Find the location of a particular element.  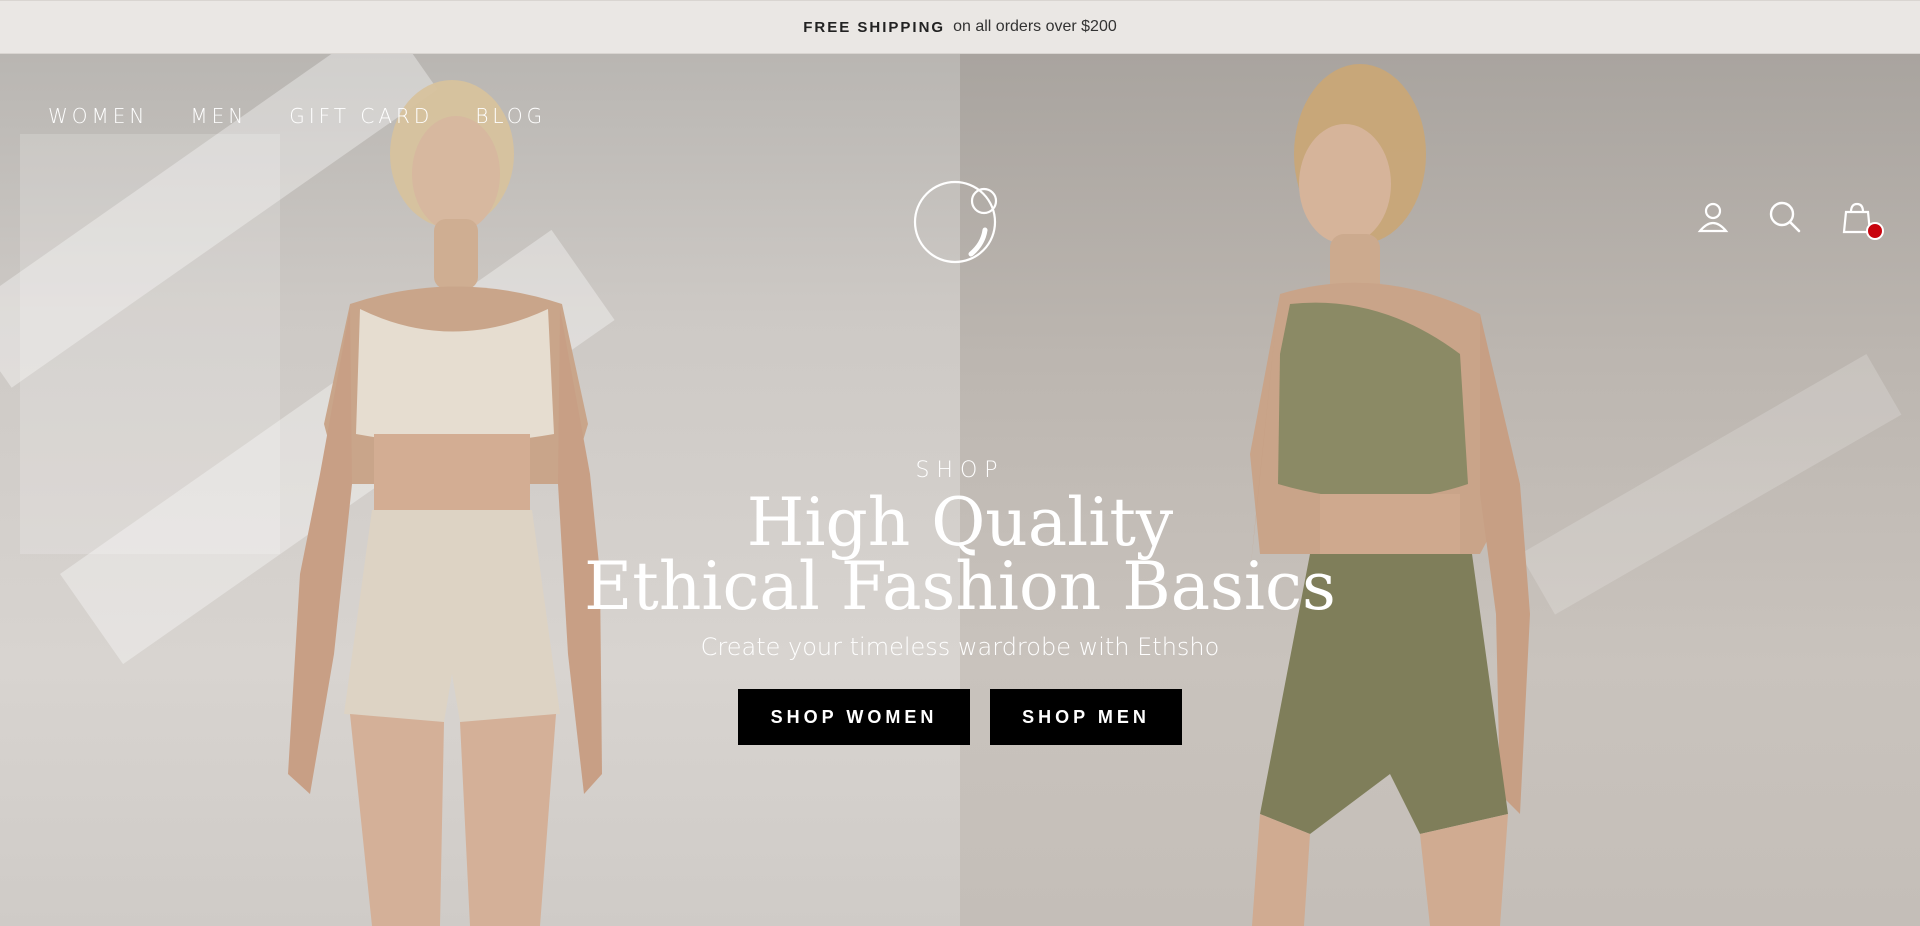

header-actions is located at coordinates (1790, 220).